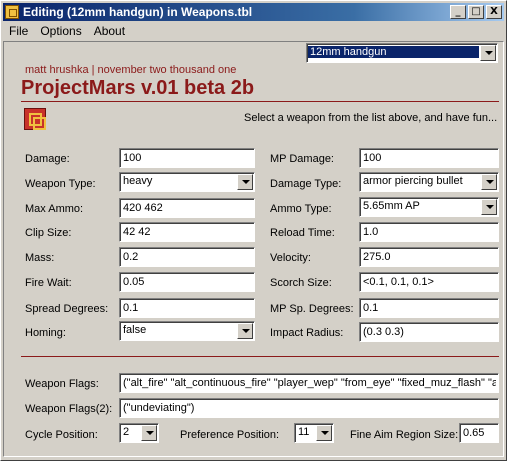  Describe the element at coordinates (137, 232) in the screenshot. I see `clip-size-value: 42 42` at that location.